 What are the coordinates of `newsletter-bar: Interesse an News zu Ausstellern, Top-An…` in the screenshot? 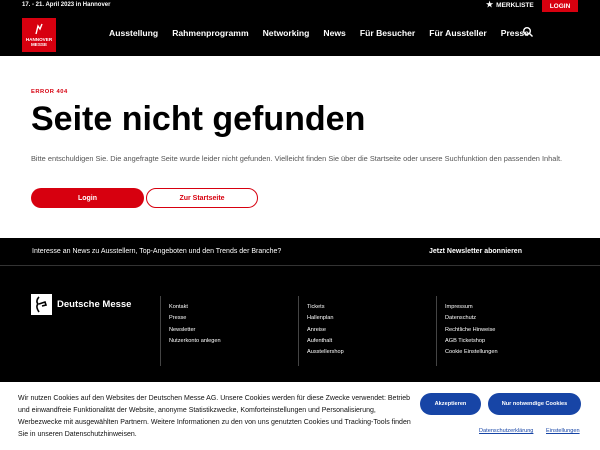 It's located at (300, 252).